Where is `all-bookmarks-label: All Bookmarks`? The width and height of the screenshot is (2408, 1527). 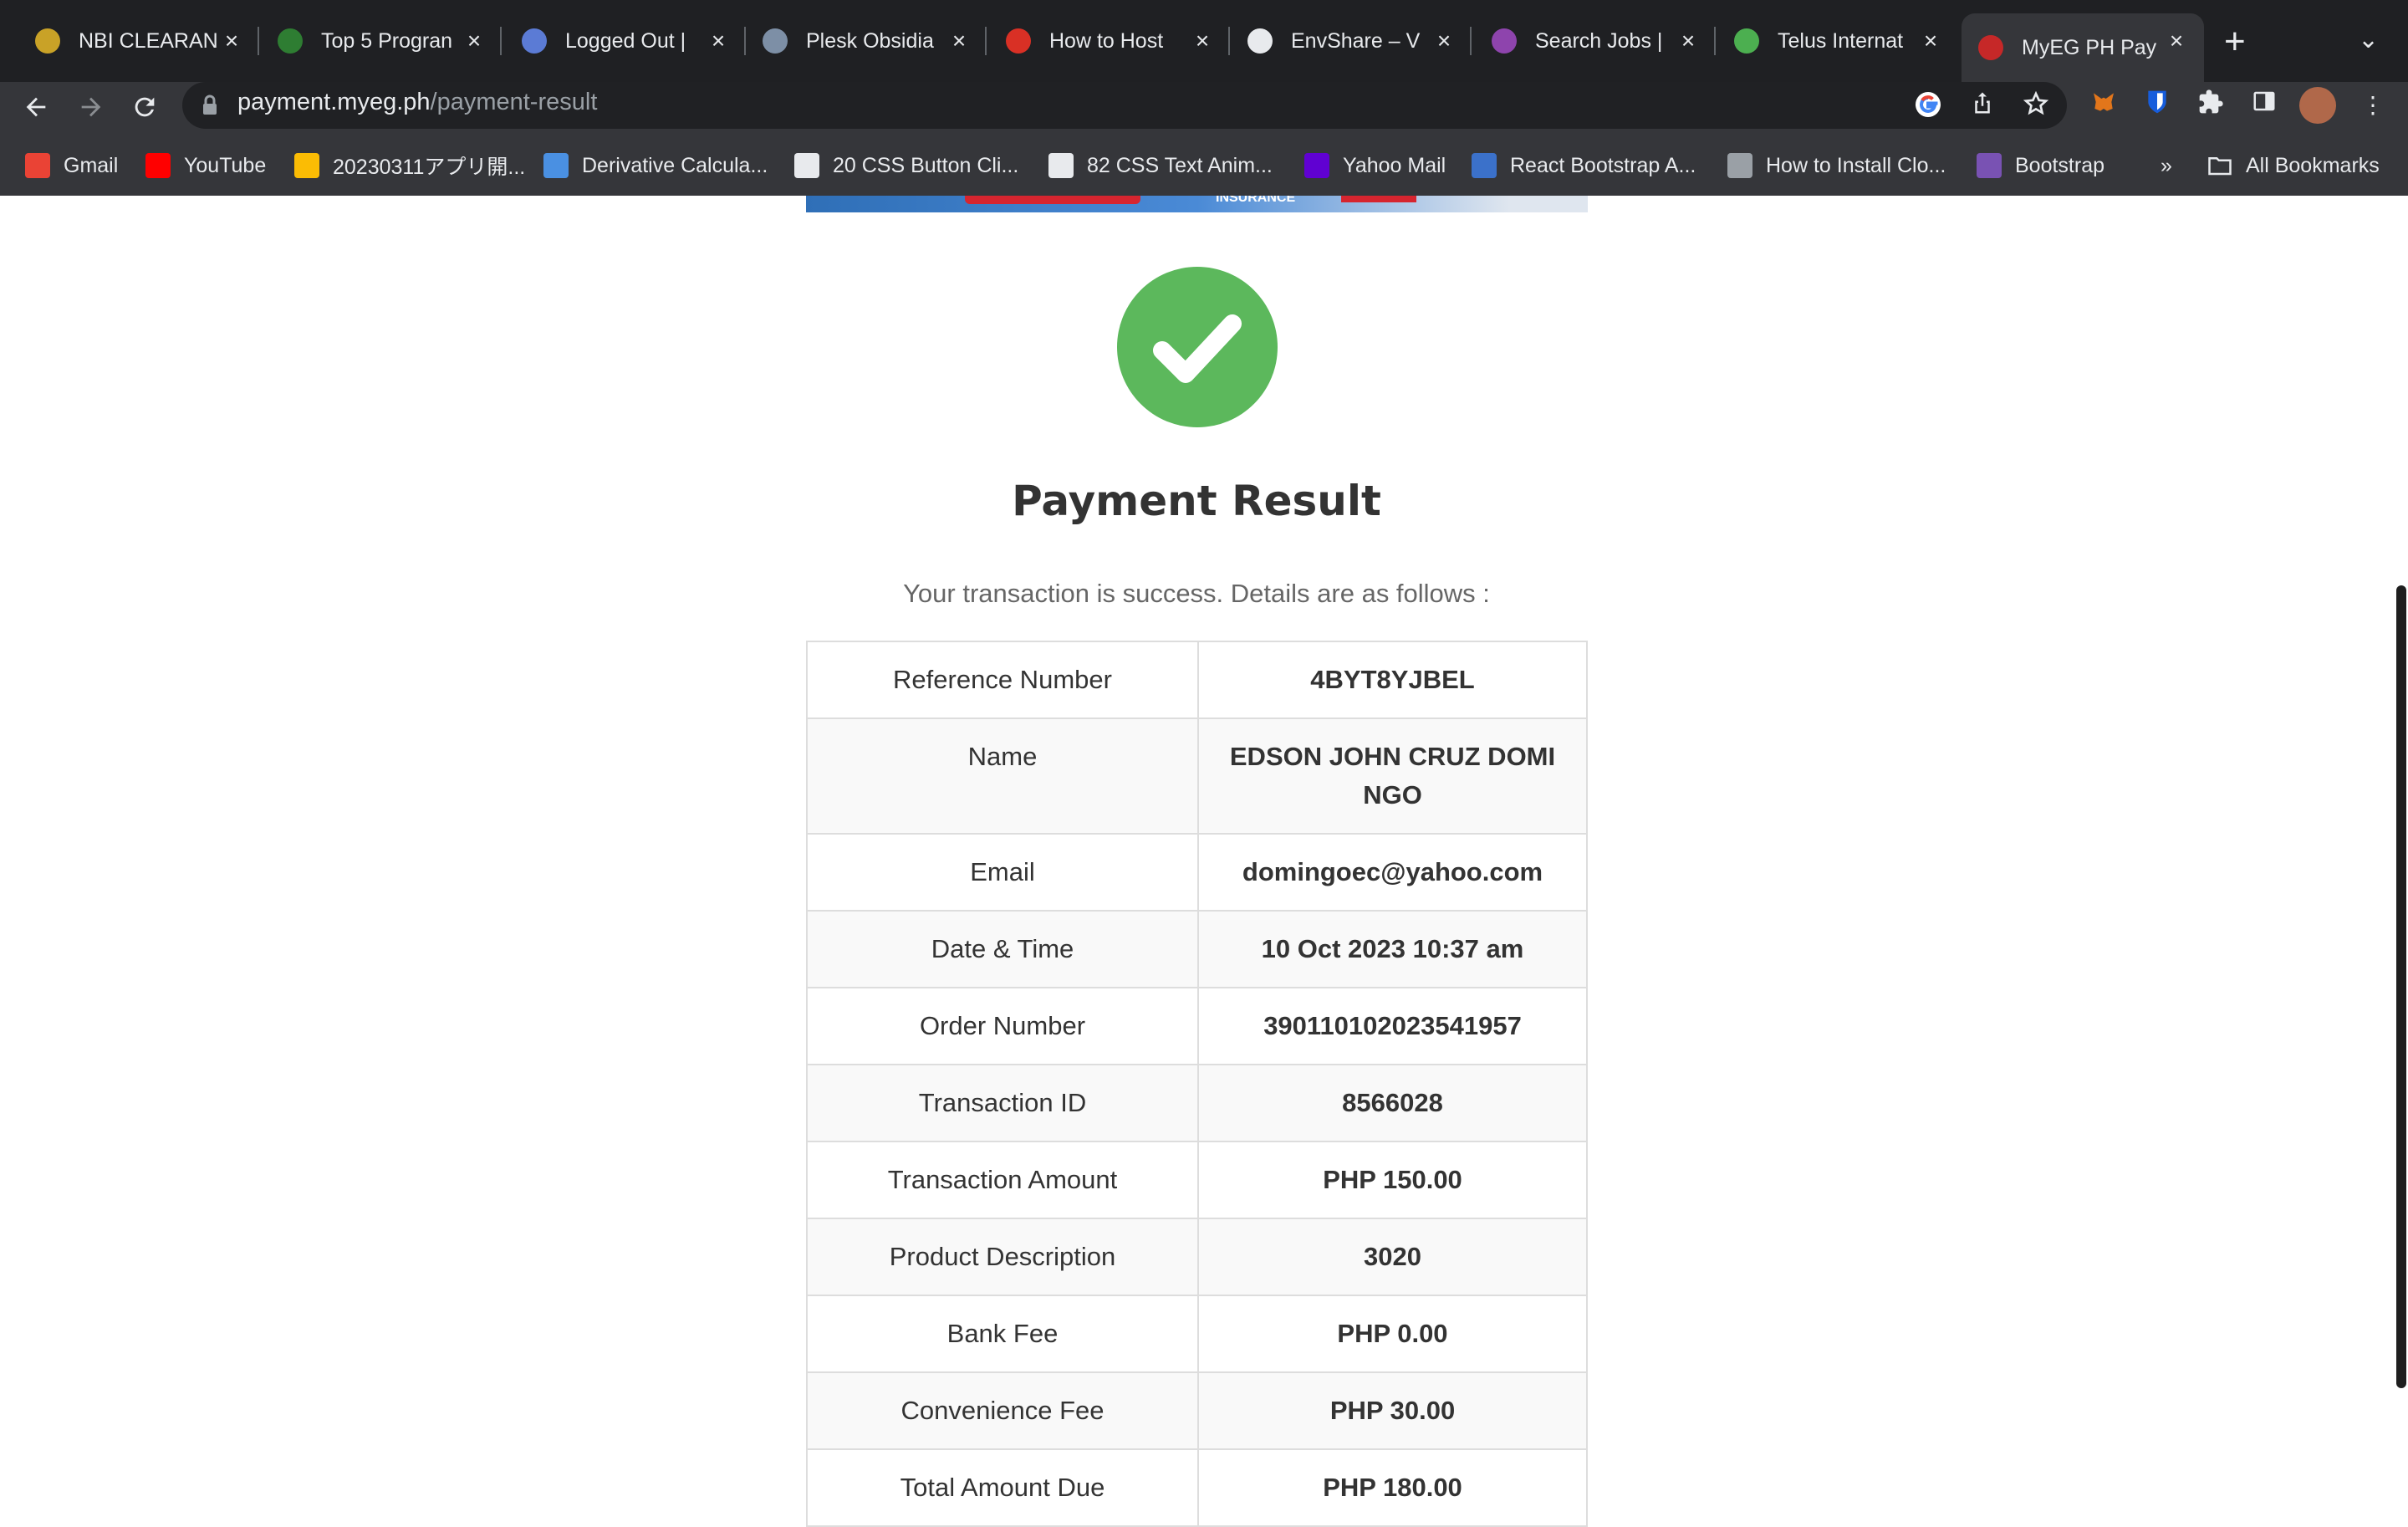 all-bookmarks-label: All Bookmarks is located at coordinates (2313, 165).